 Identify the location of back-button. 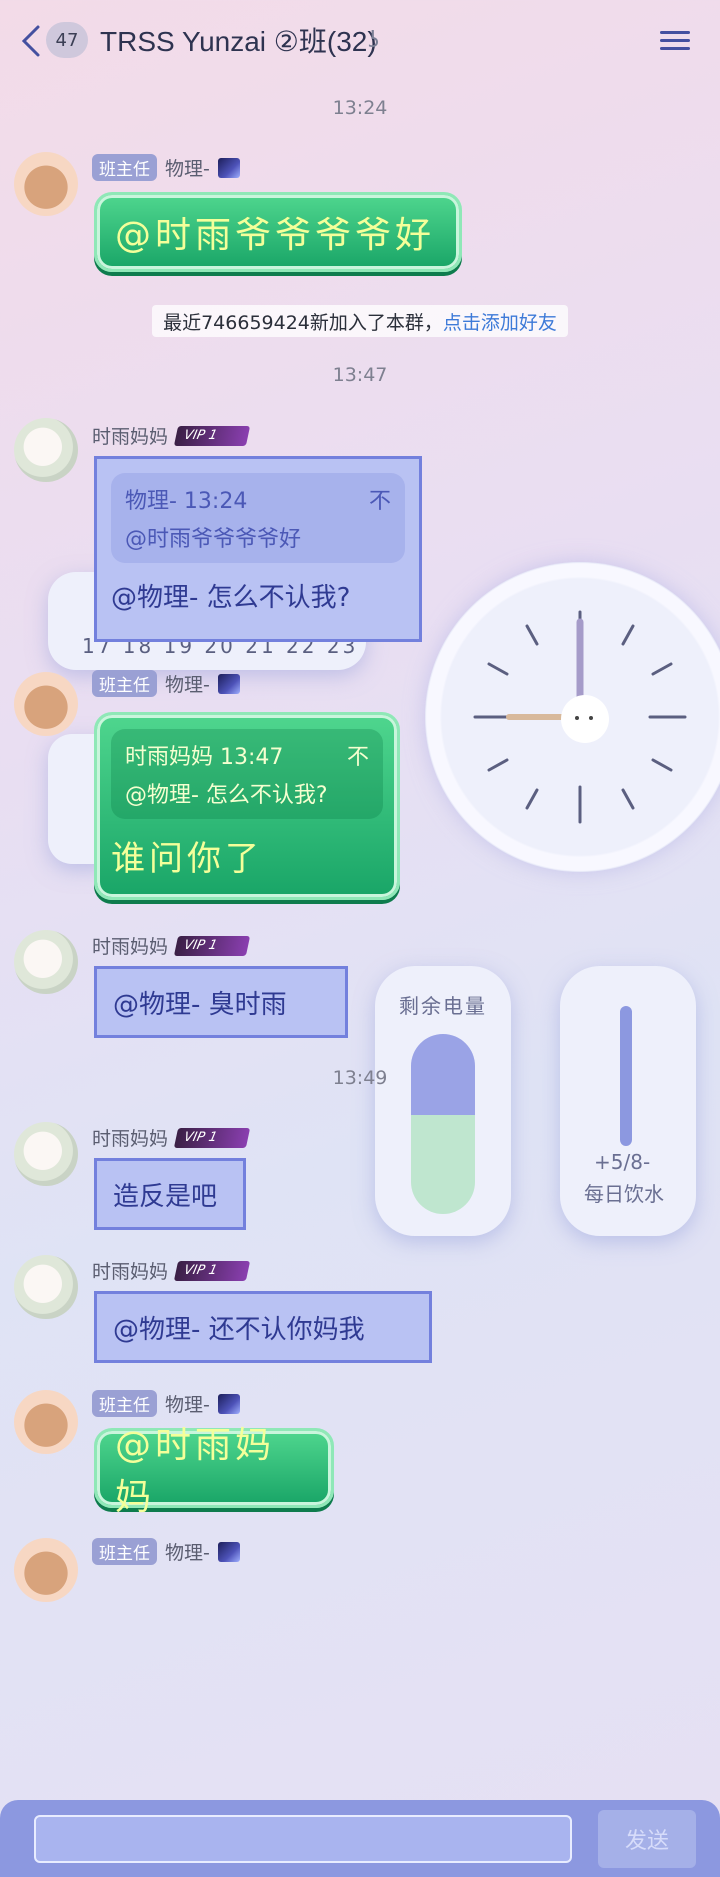
(33, 41).